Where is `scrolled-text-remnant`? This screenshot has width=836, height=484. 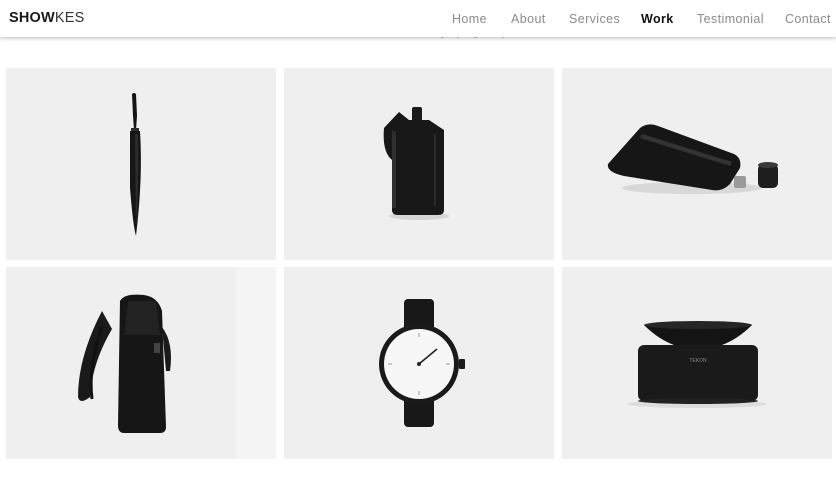 scrolled-text-remnant is located at coordinates (418, 40).